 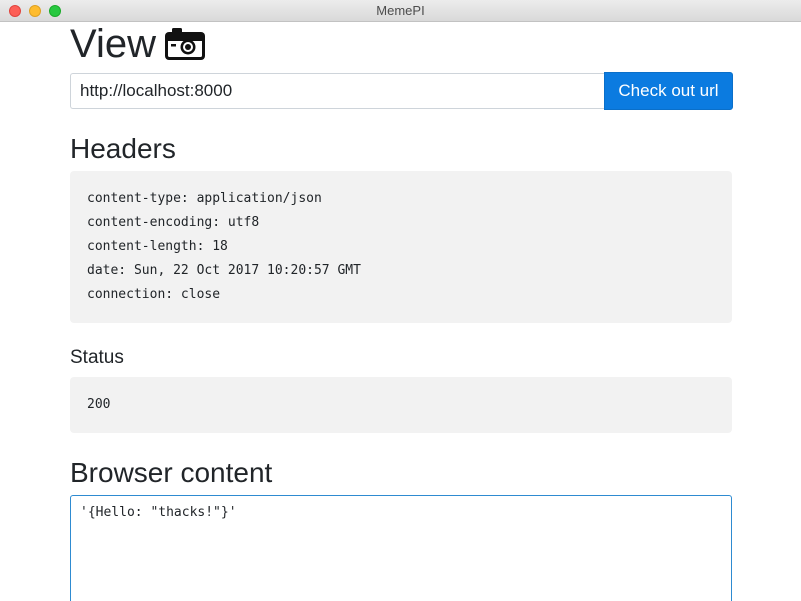 What do you see at coordinates (668, 91) in the screenshot?
I see `check-out-url-button: Check out url` at bounding box center [668, 91].